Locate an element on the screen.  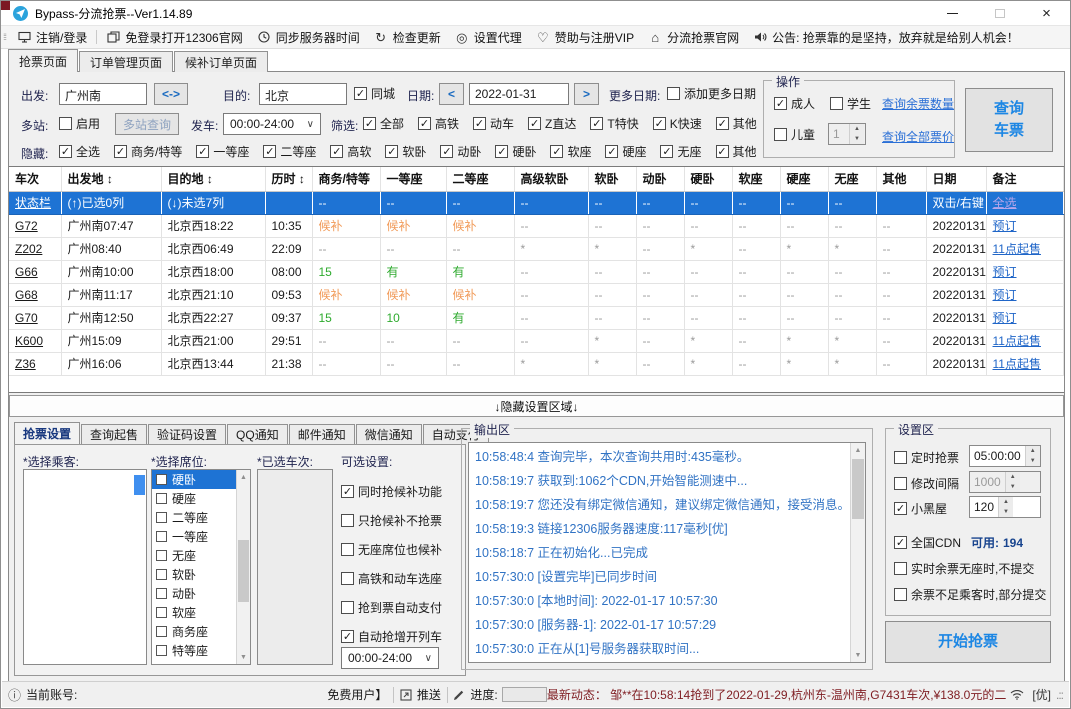
hide-column-checkbox: 全选 is located at coordinates (79, 151).